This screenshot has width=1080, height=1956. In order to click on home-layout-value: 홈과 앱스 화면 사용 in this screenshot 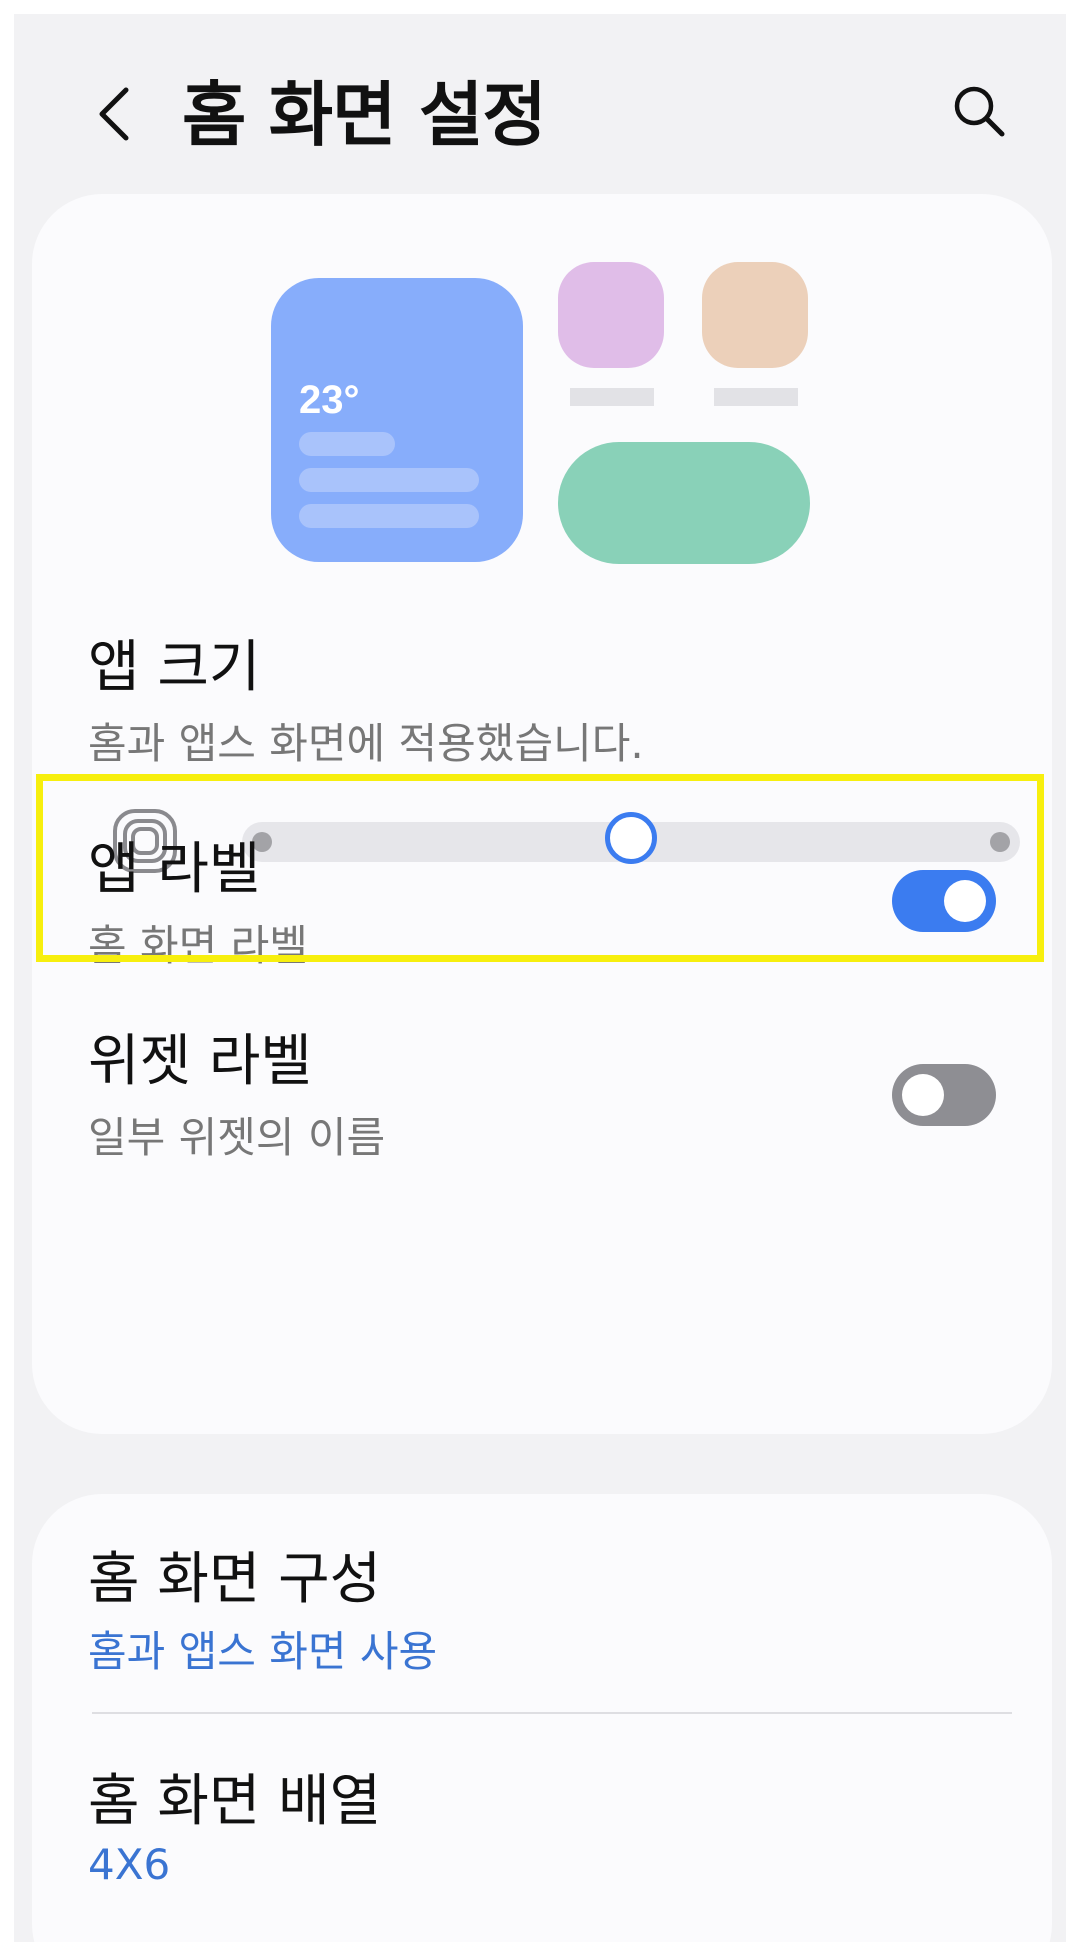, I will do `click(263, 1651)`.